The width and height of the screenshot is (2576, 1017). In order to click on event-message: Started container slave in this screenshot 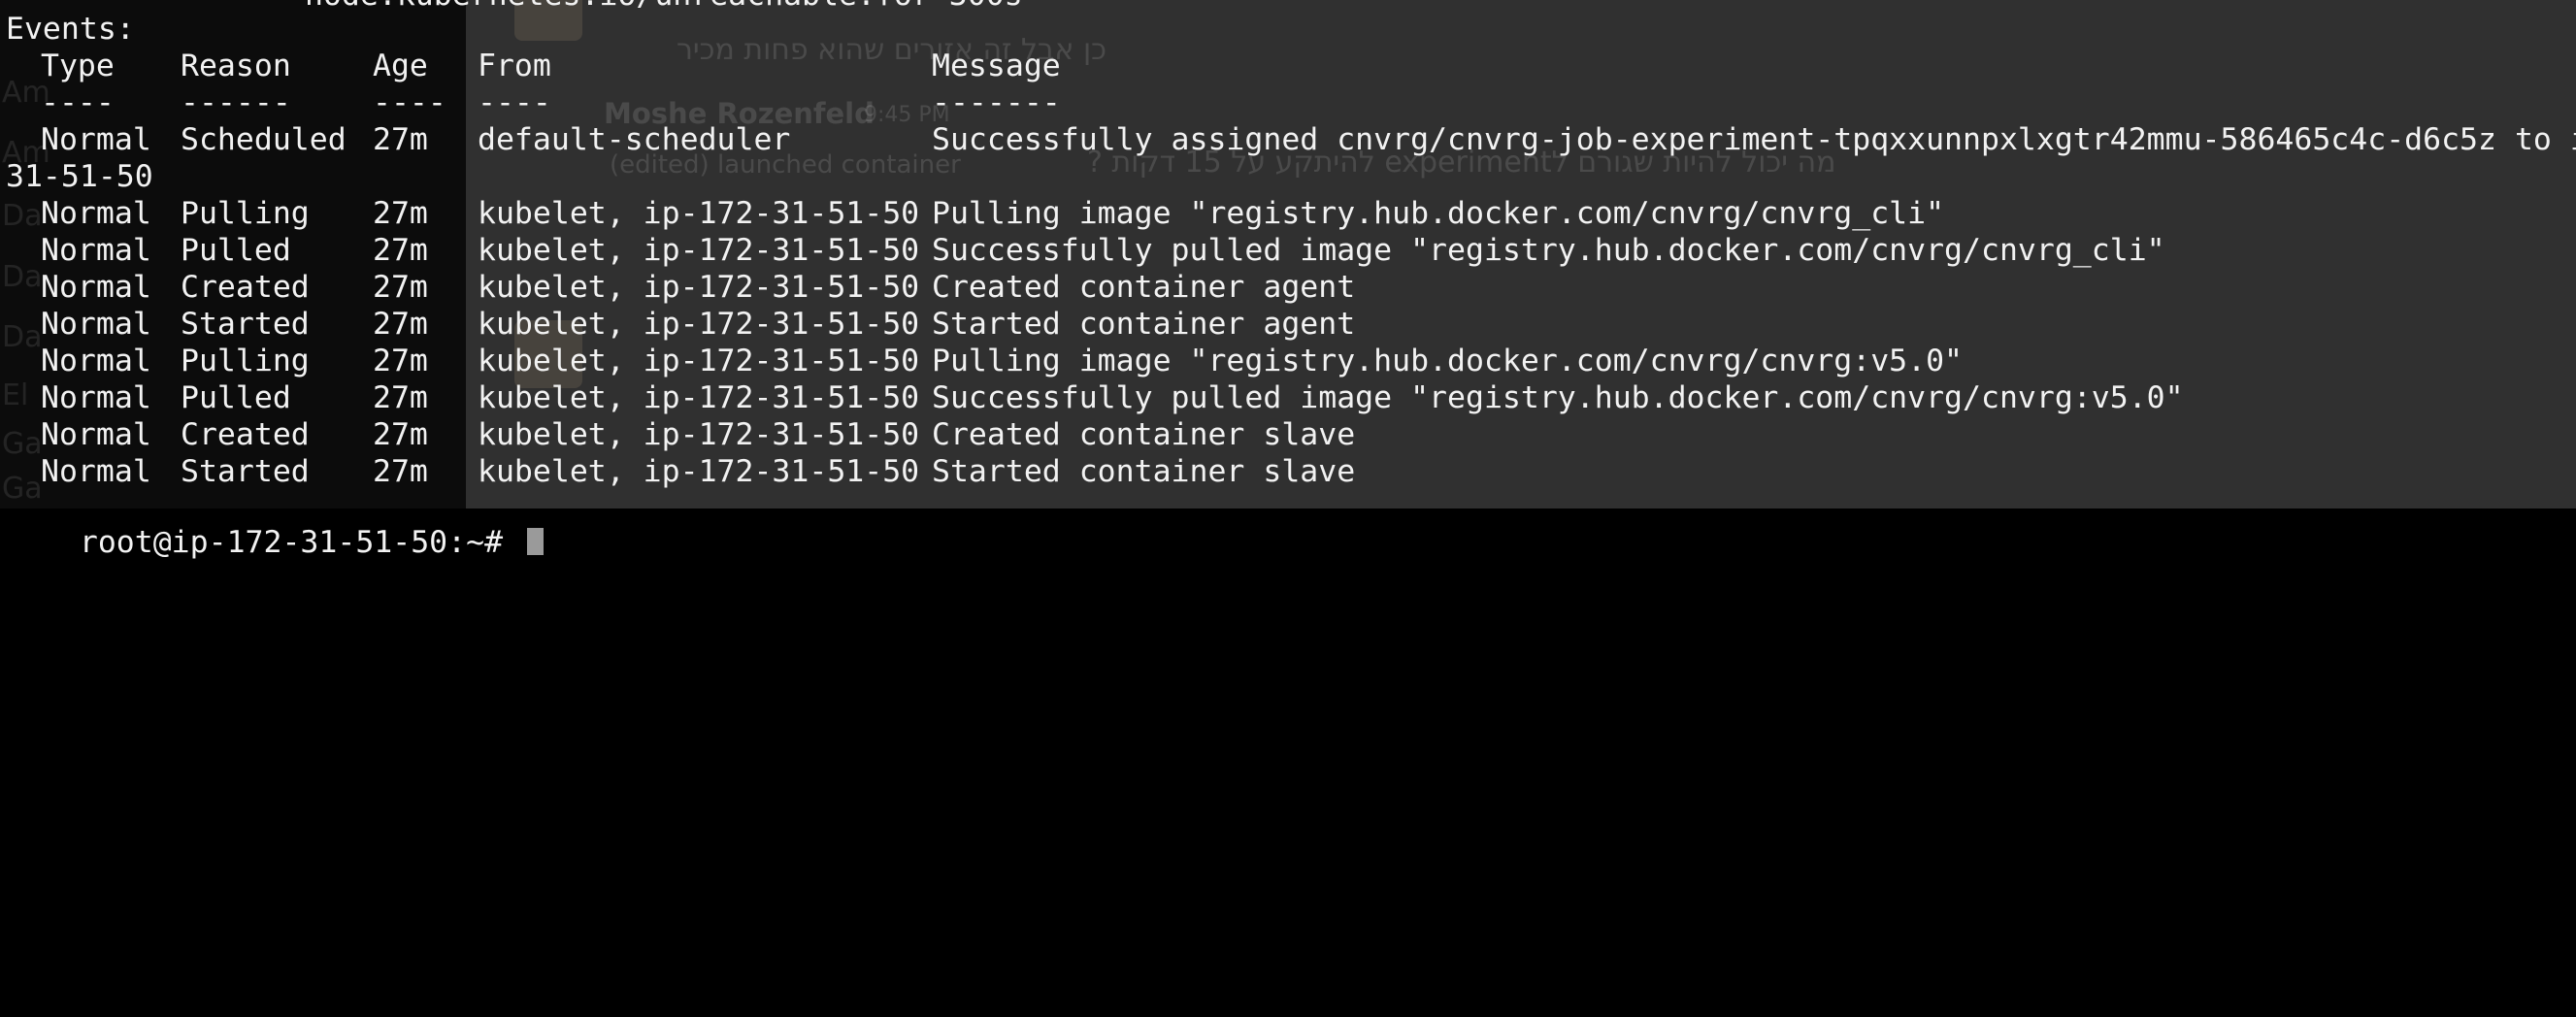, I will do `click(1144, 471)`.